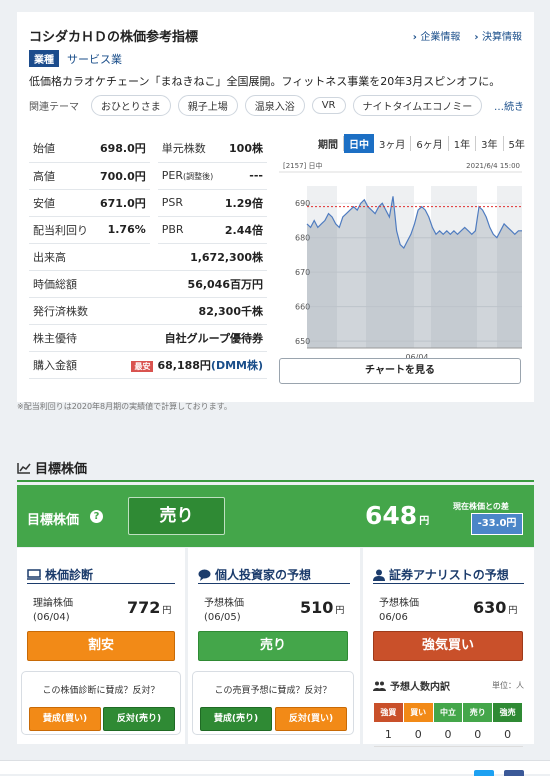 The height and width of the screenshot is (776, 550). I want to click on period-label: 期間, so click(328, 143).